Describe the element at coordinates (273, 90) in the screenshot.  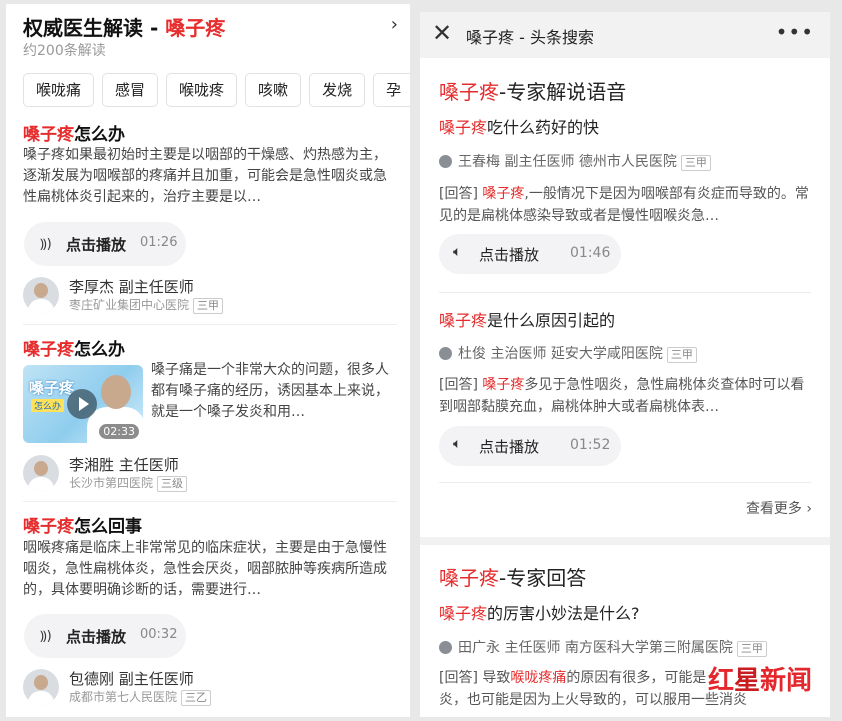
I see `topic-chip: 咳嗽` at that location.